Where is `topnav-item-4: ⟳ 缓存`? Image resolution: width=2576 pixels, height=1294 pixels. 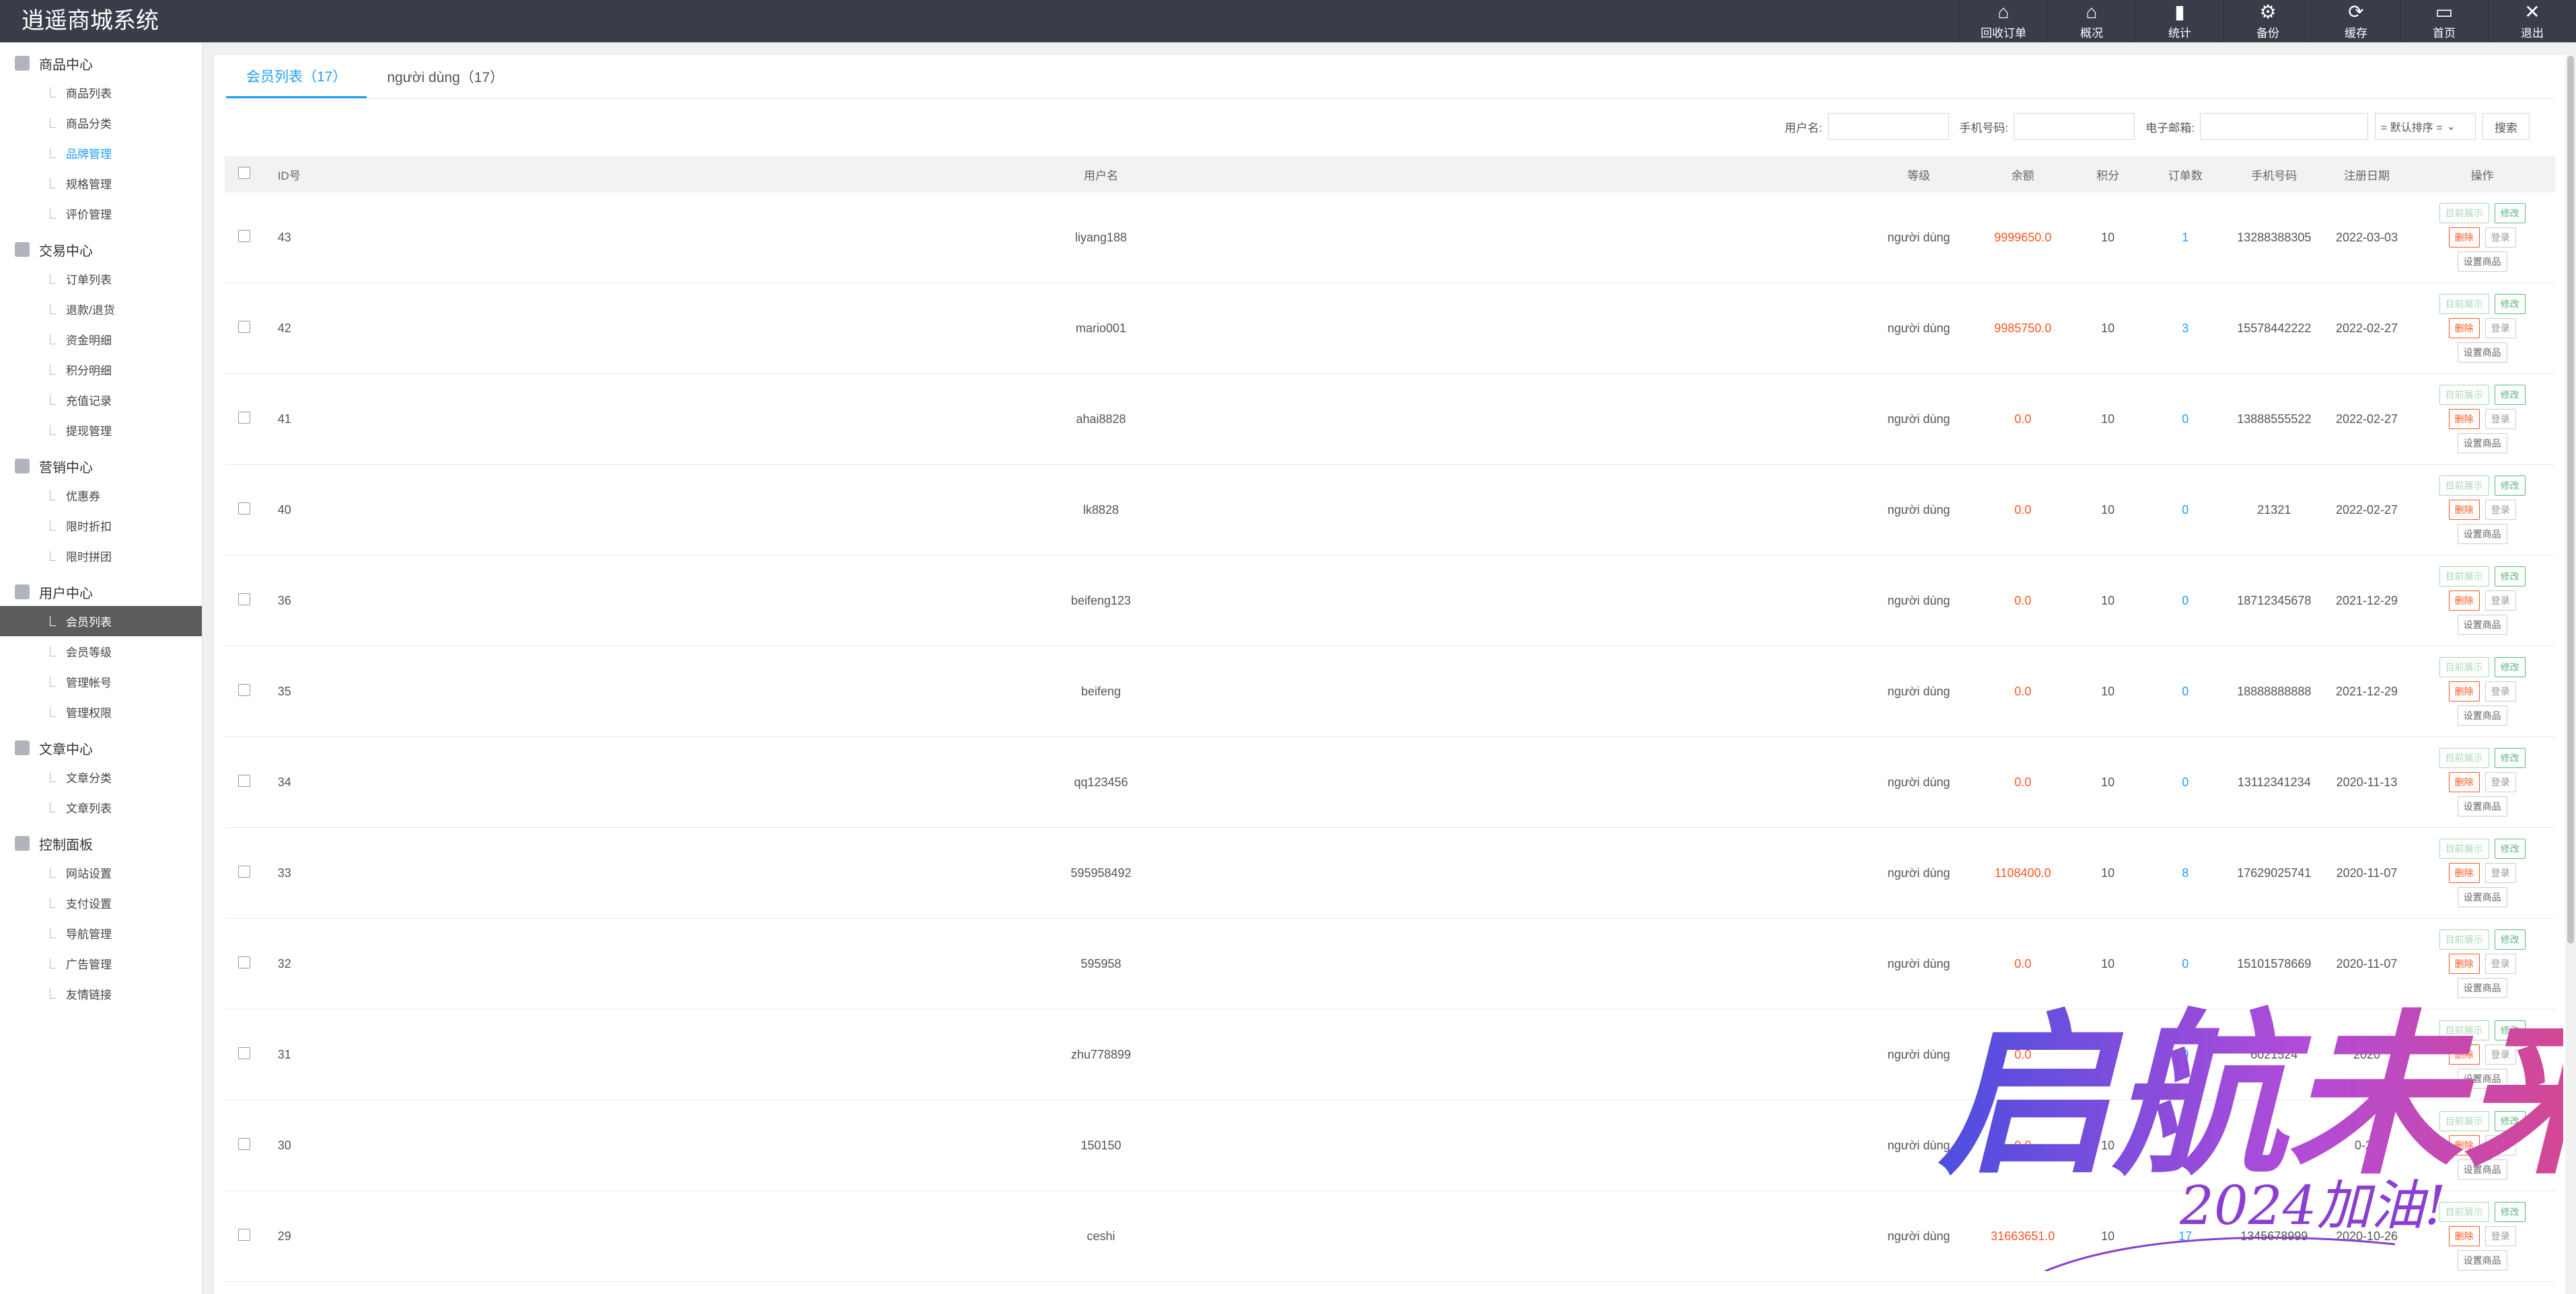
topnav-item-4: ⟳ 缓存 is located at coordinates (2356, 21).